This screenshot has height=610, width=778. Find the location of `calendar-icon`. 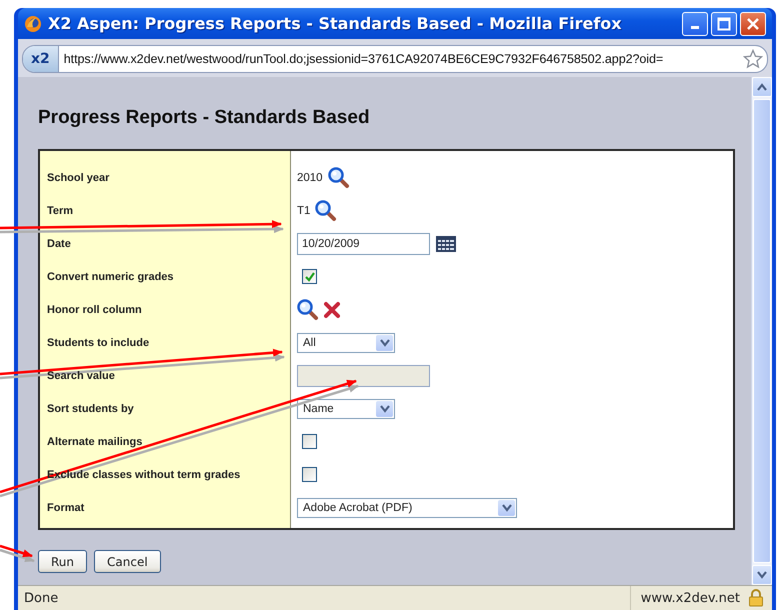

calendar-icon is located at coordinates (446, 243).